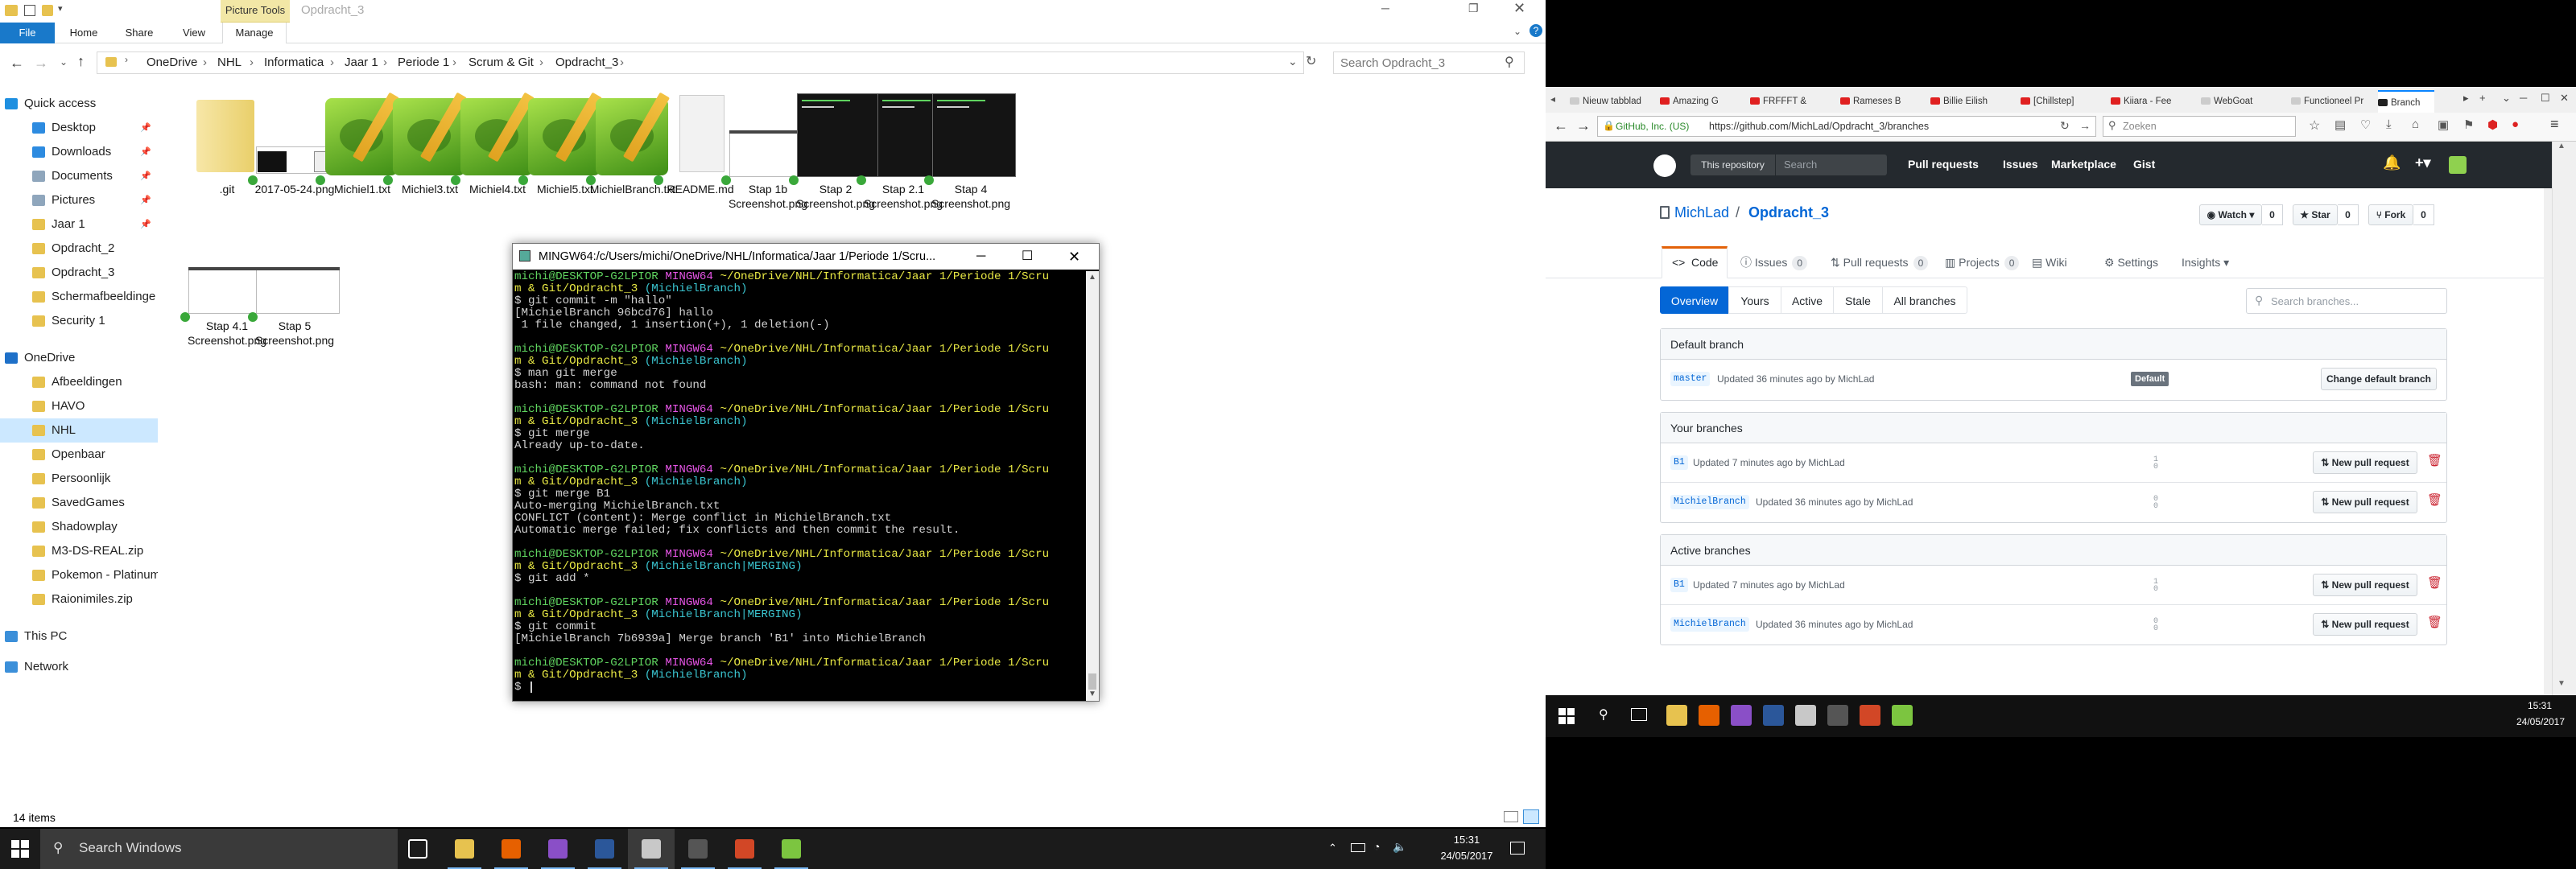 The image size is (2576, 869). I want to click on firefox-icon, so click(1709, 715).